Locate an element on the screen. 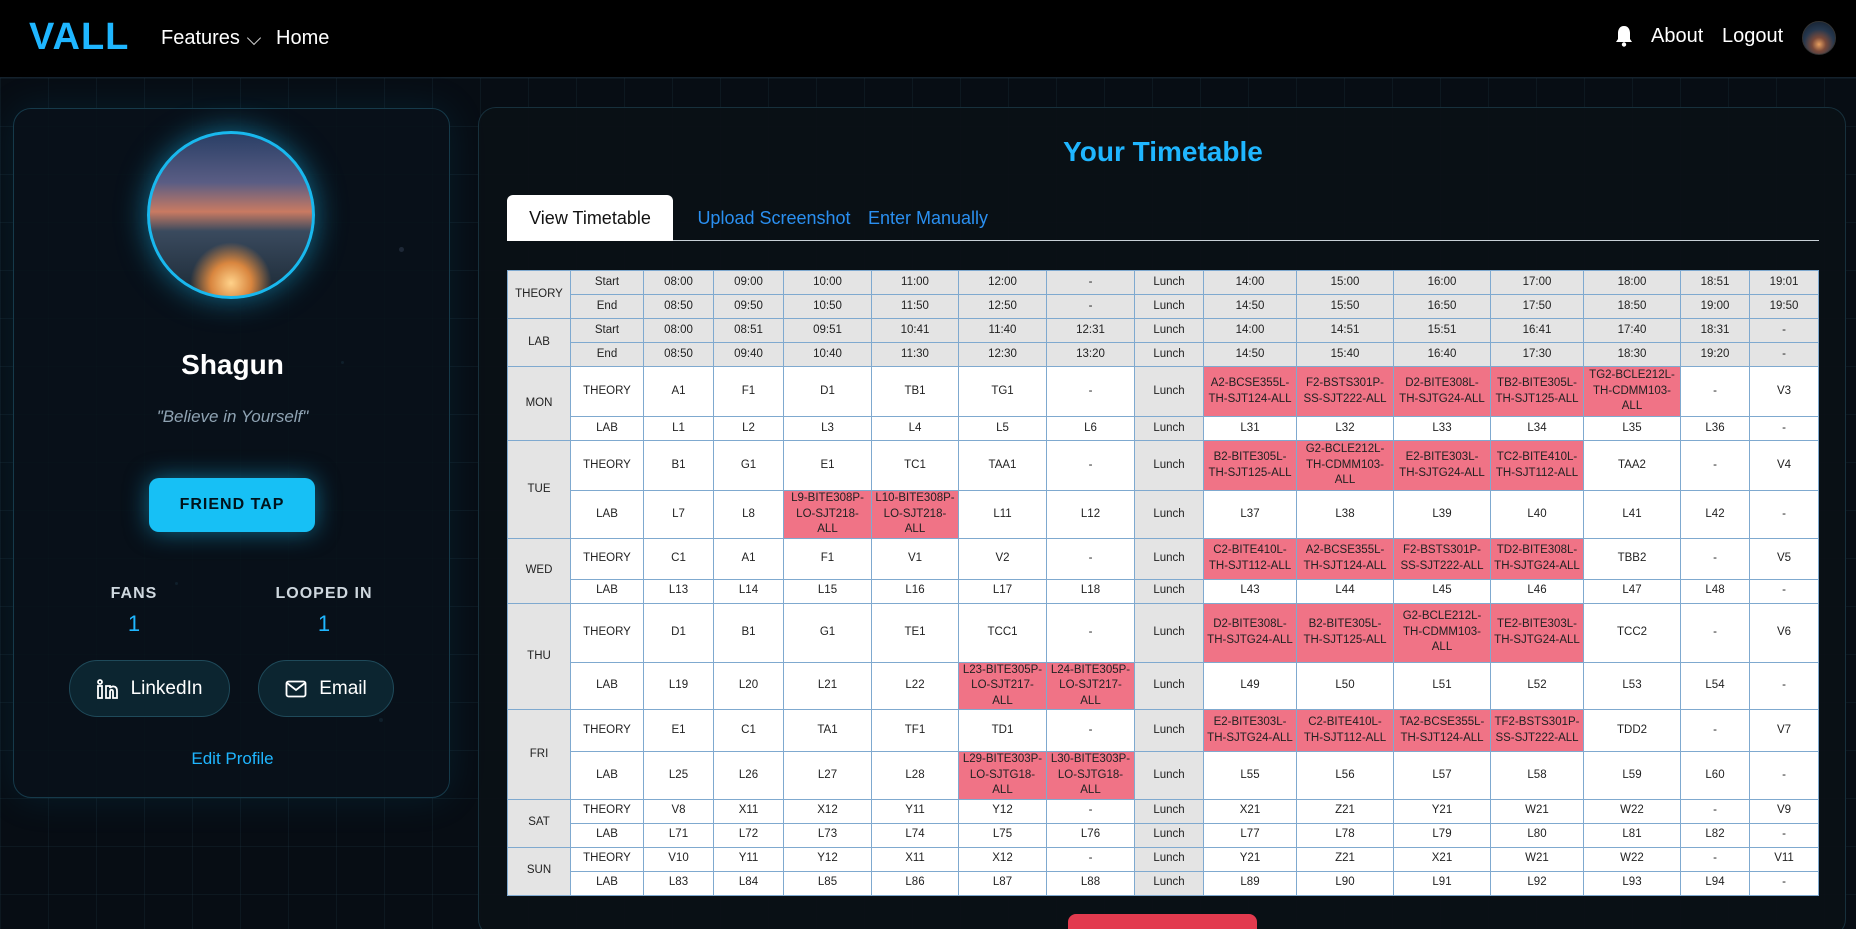  selected-slot-cell: L10-BITE308P-LO-SJT218-ALL is located at coordinates (915, 514).